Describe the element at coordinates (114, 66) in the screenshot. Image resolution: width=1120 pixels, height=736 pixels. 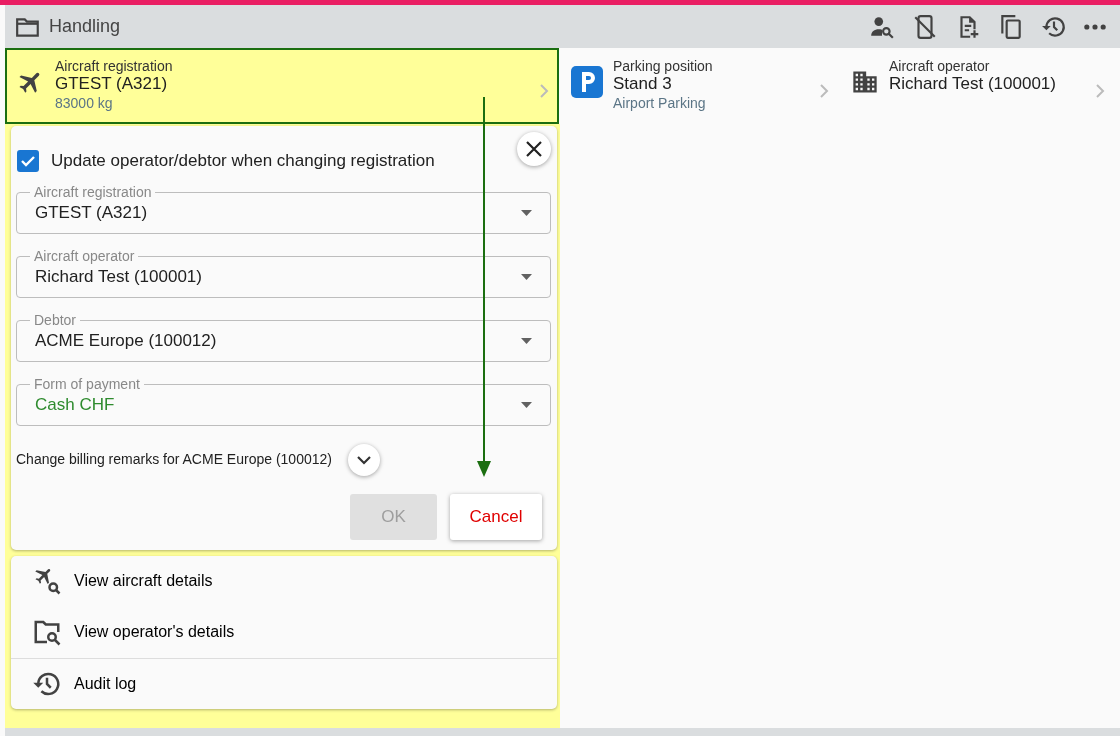
I see `tile-label: Aircraft registration` at that location.